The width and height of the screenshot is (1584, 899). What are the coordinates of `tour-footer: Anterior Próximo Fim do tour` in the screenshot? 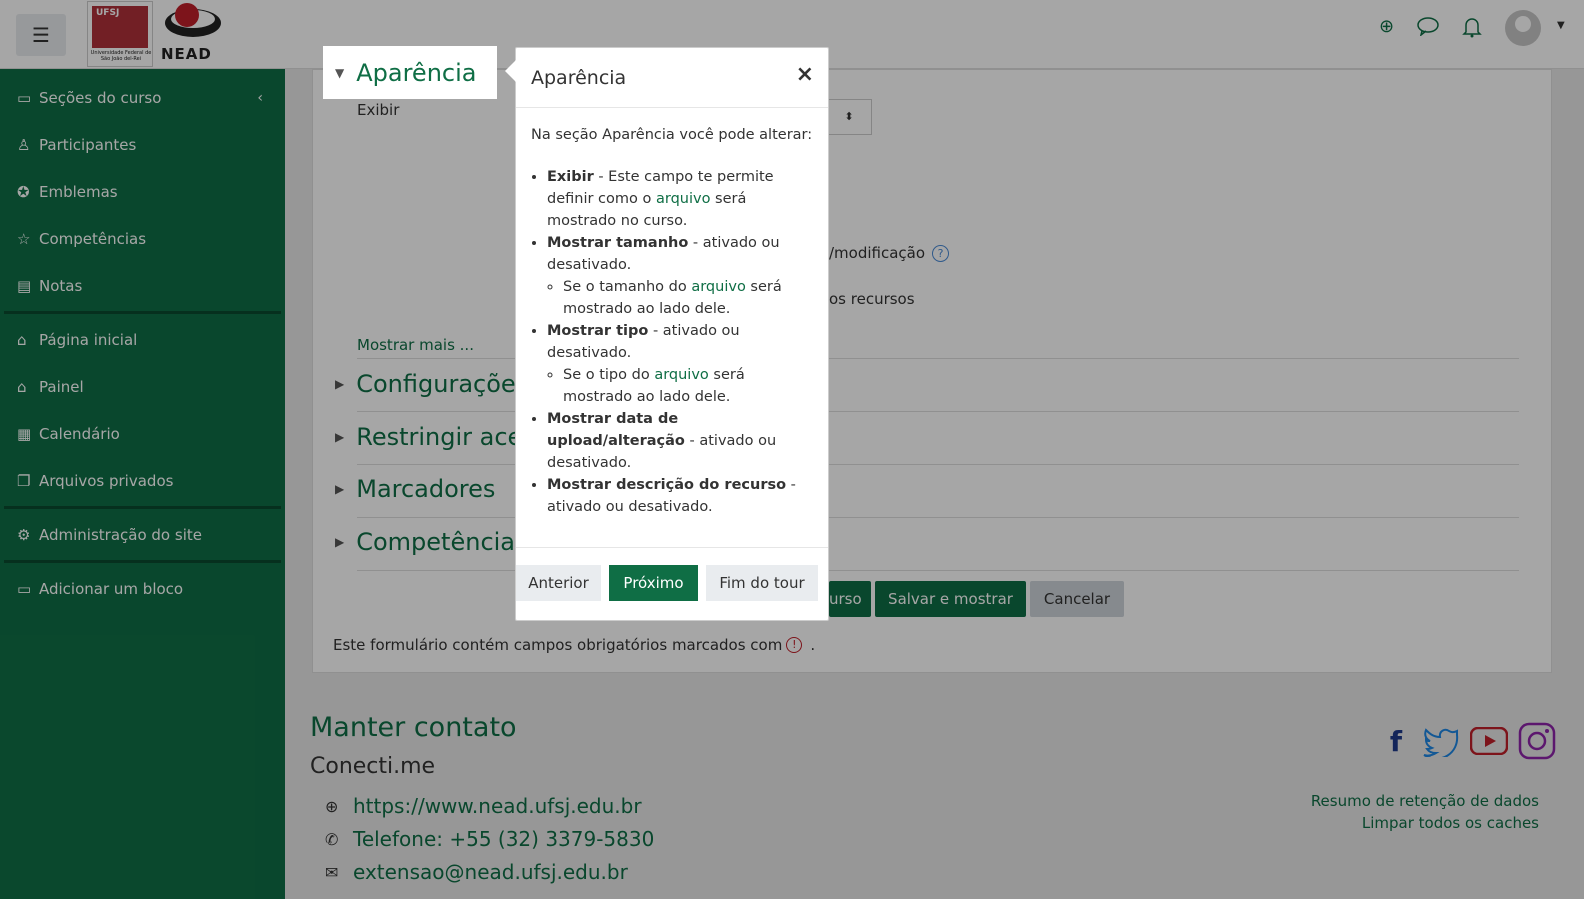 It's located at (672, 584).